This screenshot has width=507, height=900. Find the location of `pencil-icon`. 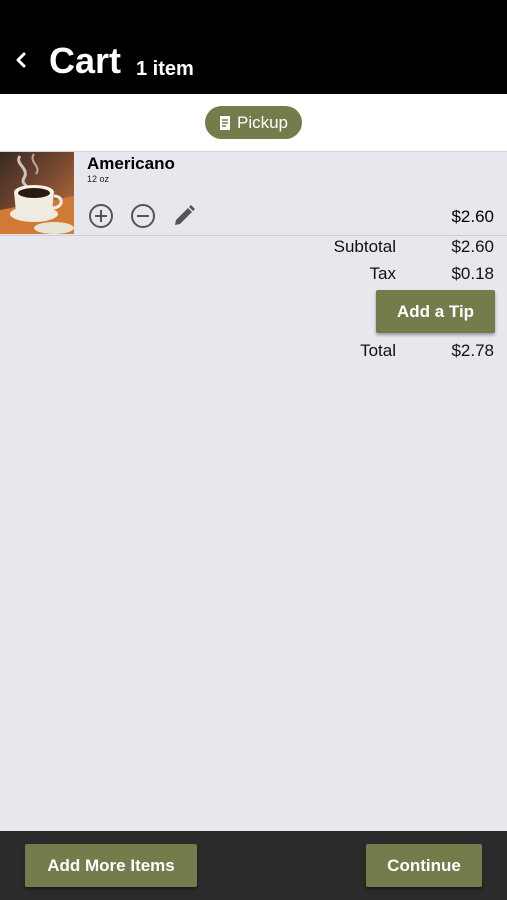

pencil-icon is located at coordinates (185, 215).